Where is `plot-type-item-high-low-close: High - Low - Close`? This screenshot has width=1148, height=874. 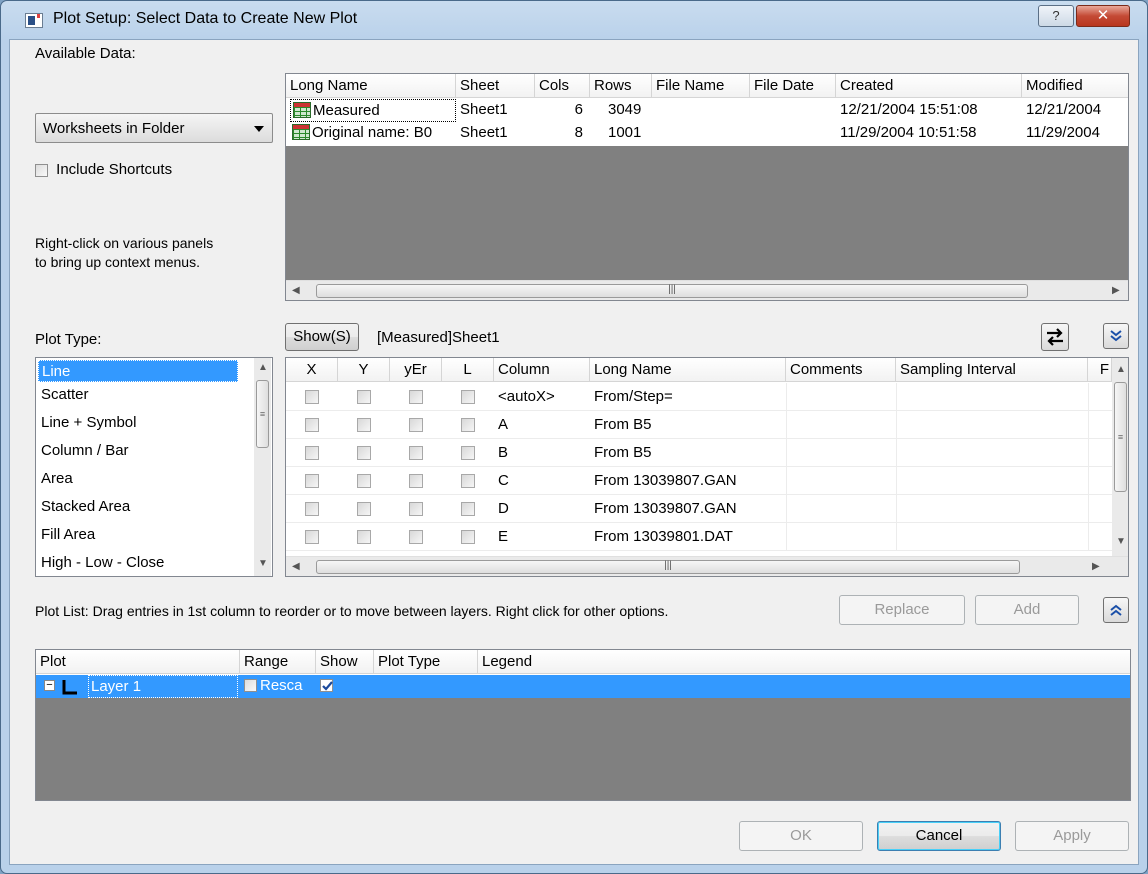
plot-type-item-high-low-close: High - Low - Close is located at coordinates (101, 562).